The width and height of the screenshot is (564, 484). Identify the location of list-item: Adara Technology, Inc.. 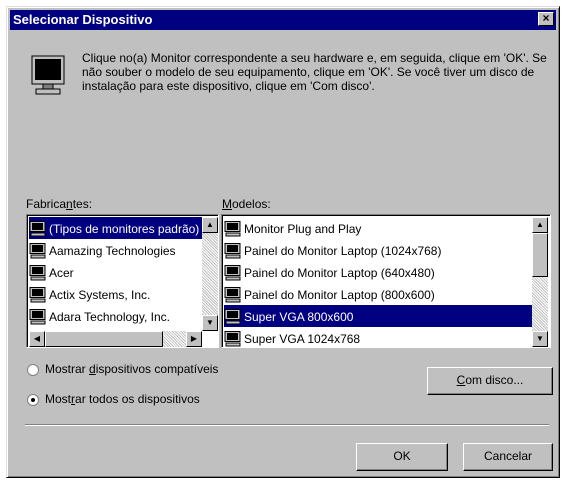
(115, 316).